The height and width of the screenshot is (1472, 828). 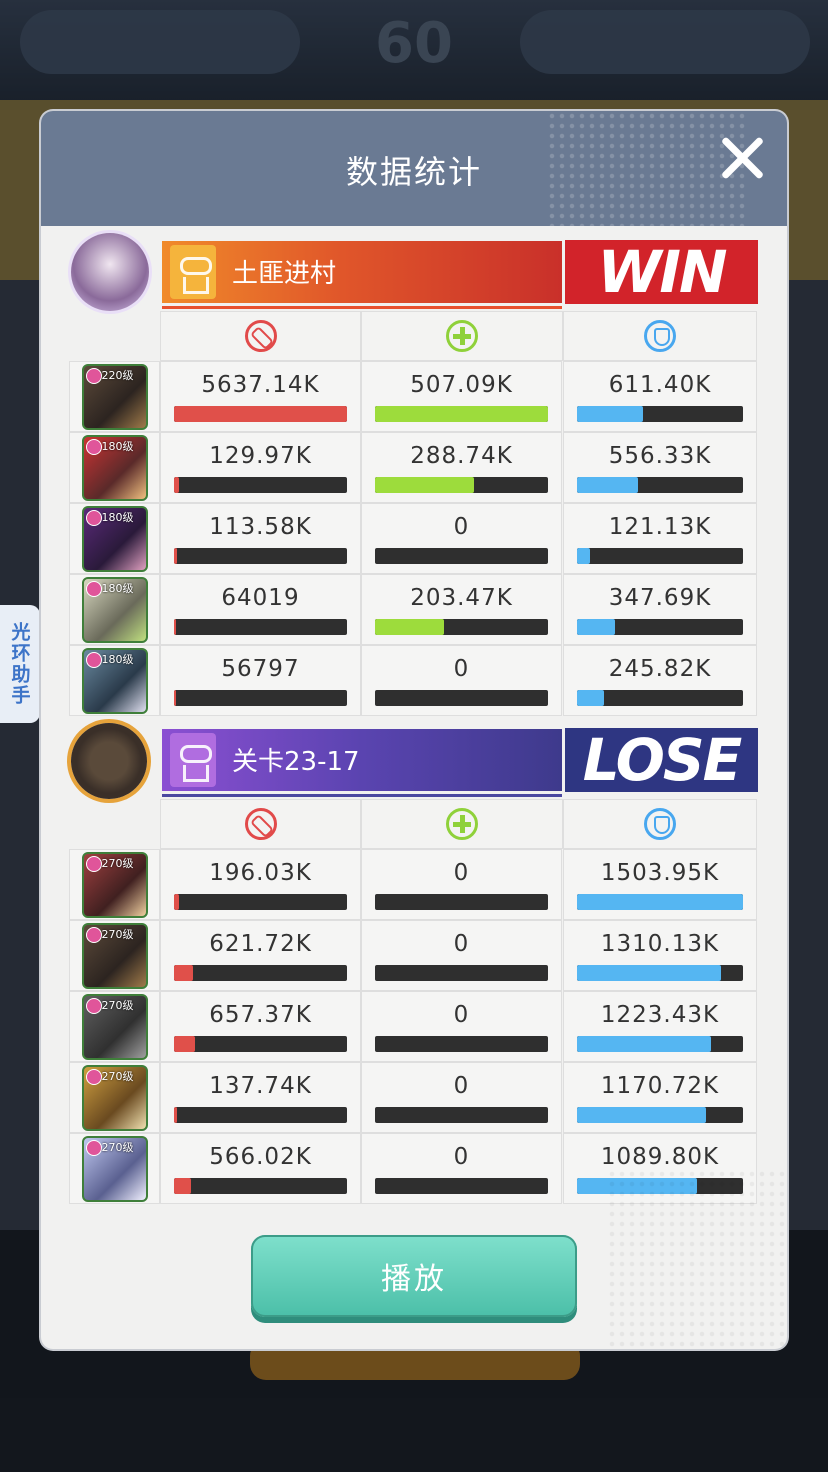 What do you see at coordinates (413, 884) in the screenshot?
I see `hero-stat-row: 270级 196.03K 0 1503.95K` at bounding box center [413, 884].